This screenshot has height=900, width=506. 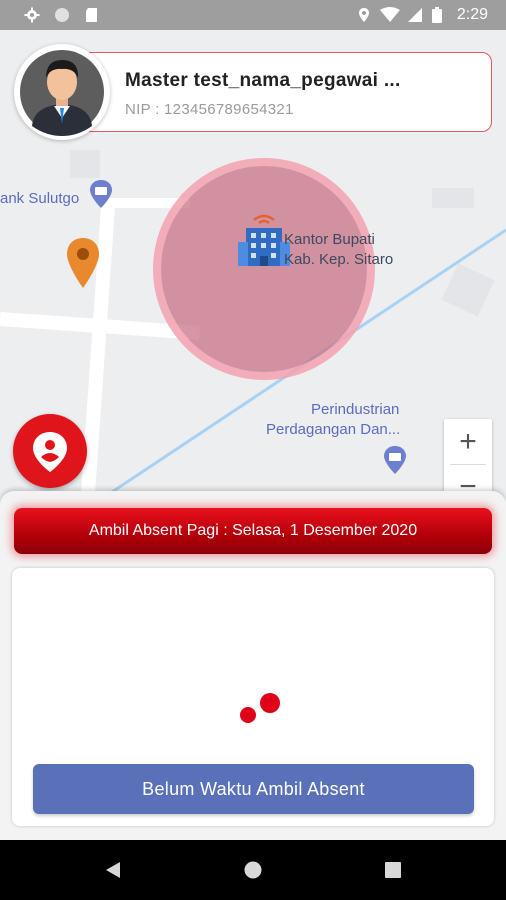 What do you see at coordinates (264, 240) in the screenshot?
I see `office-building-icon` at bounding box center [264, 240].